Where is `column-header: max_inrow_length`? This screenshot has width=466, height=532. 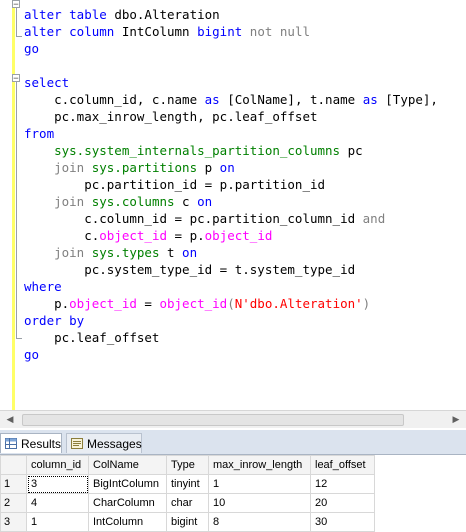
column-header: max_inrow_length is located at coordinates (259, 465).